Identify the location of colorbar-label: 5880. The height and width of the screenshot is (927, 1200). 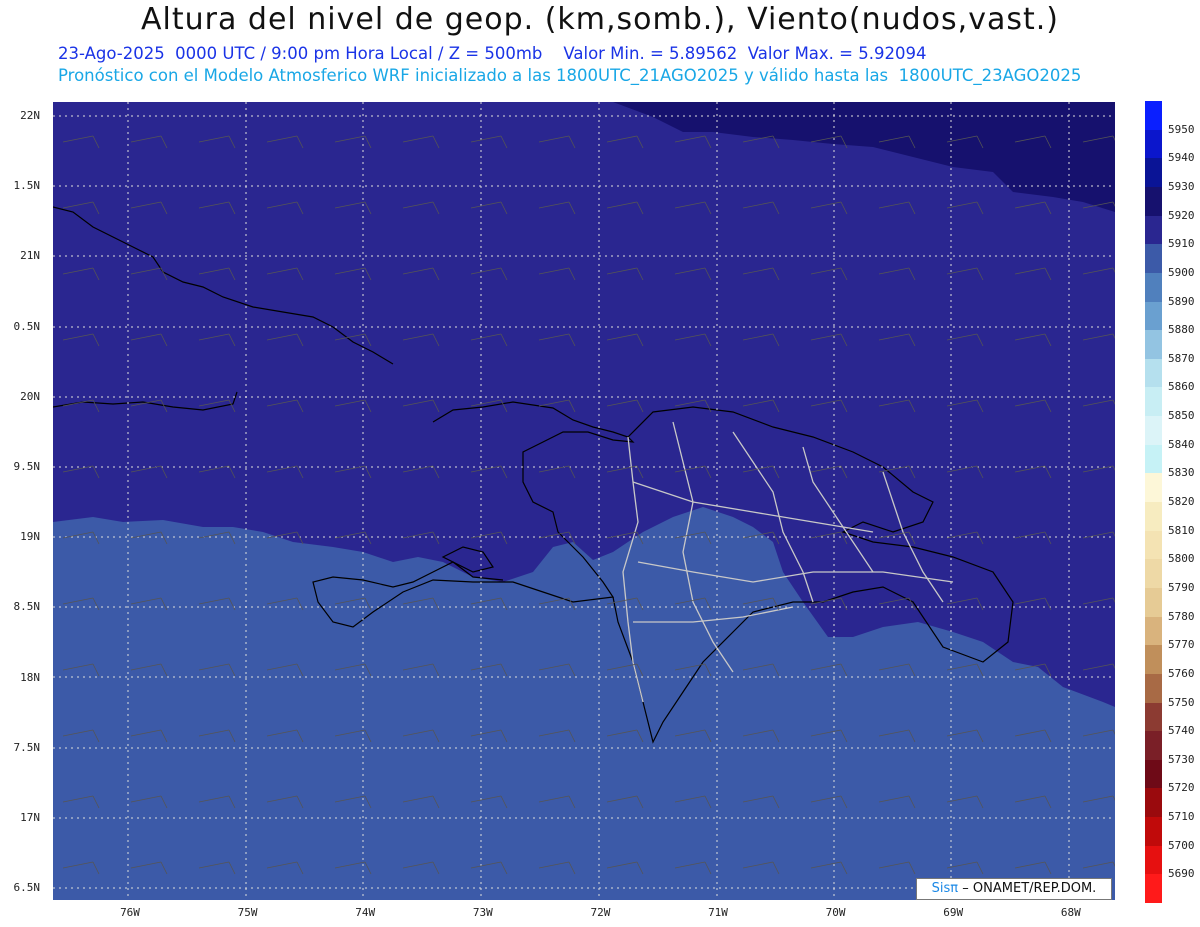
(1181, 330).